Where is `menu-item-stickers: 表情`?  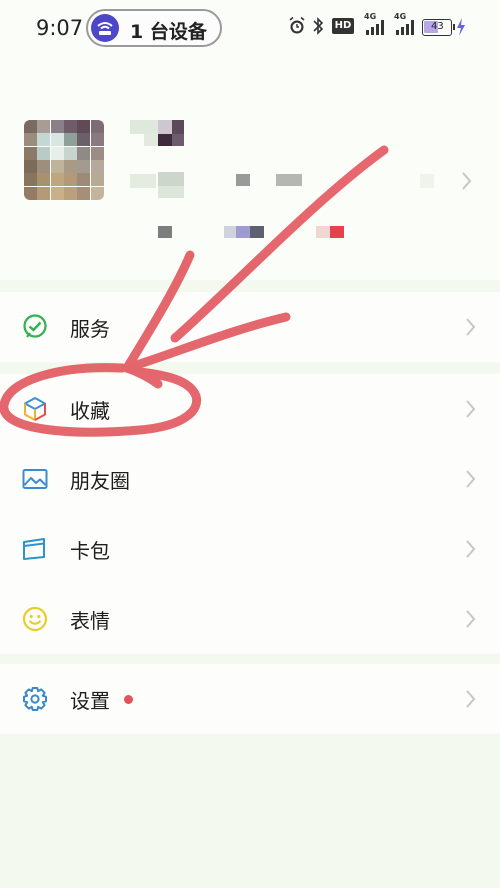
menu-item-stickers: 表情 is located at coordinates (250, 619).